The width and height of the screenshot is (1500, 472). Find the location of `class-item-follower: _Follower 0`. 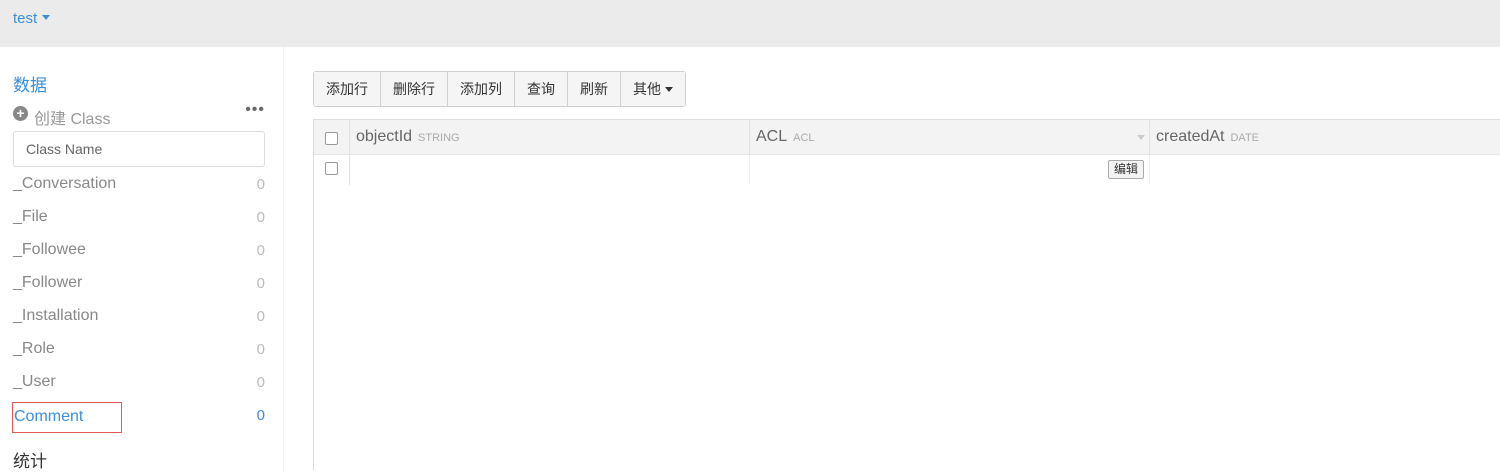

class-item-follower: _Follower 0 is located at coordinates (139, 288).